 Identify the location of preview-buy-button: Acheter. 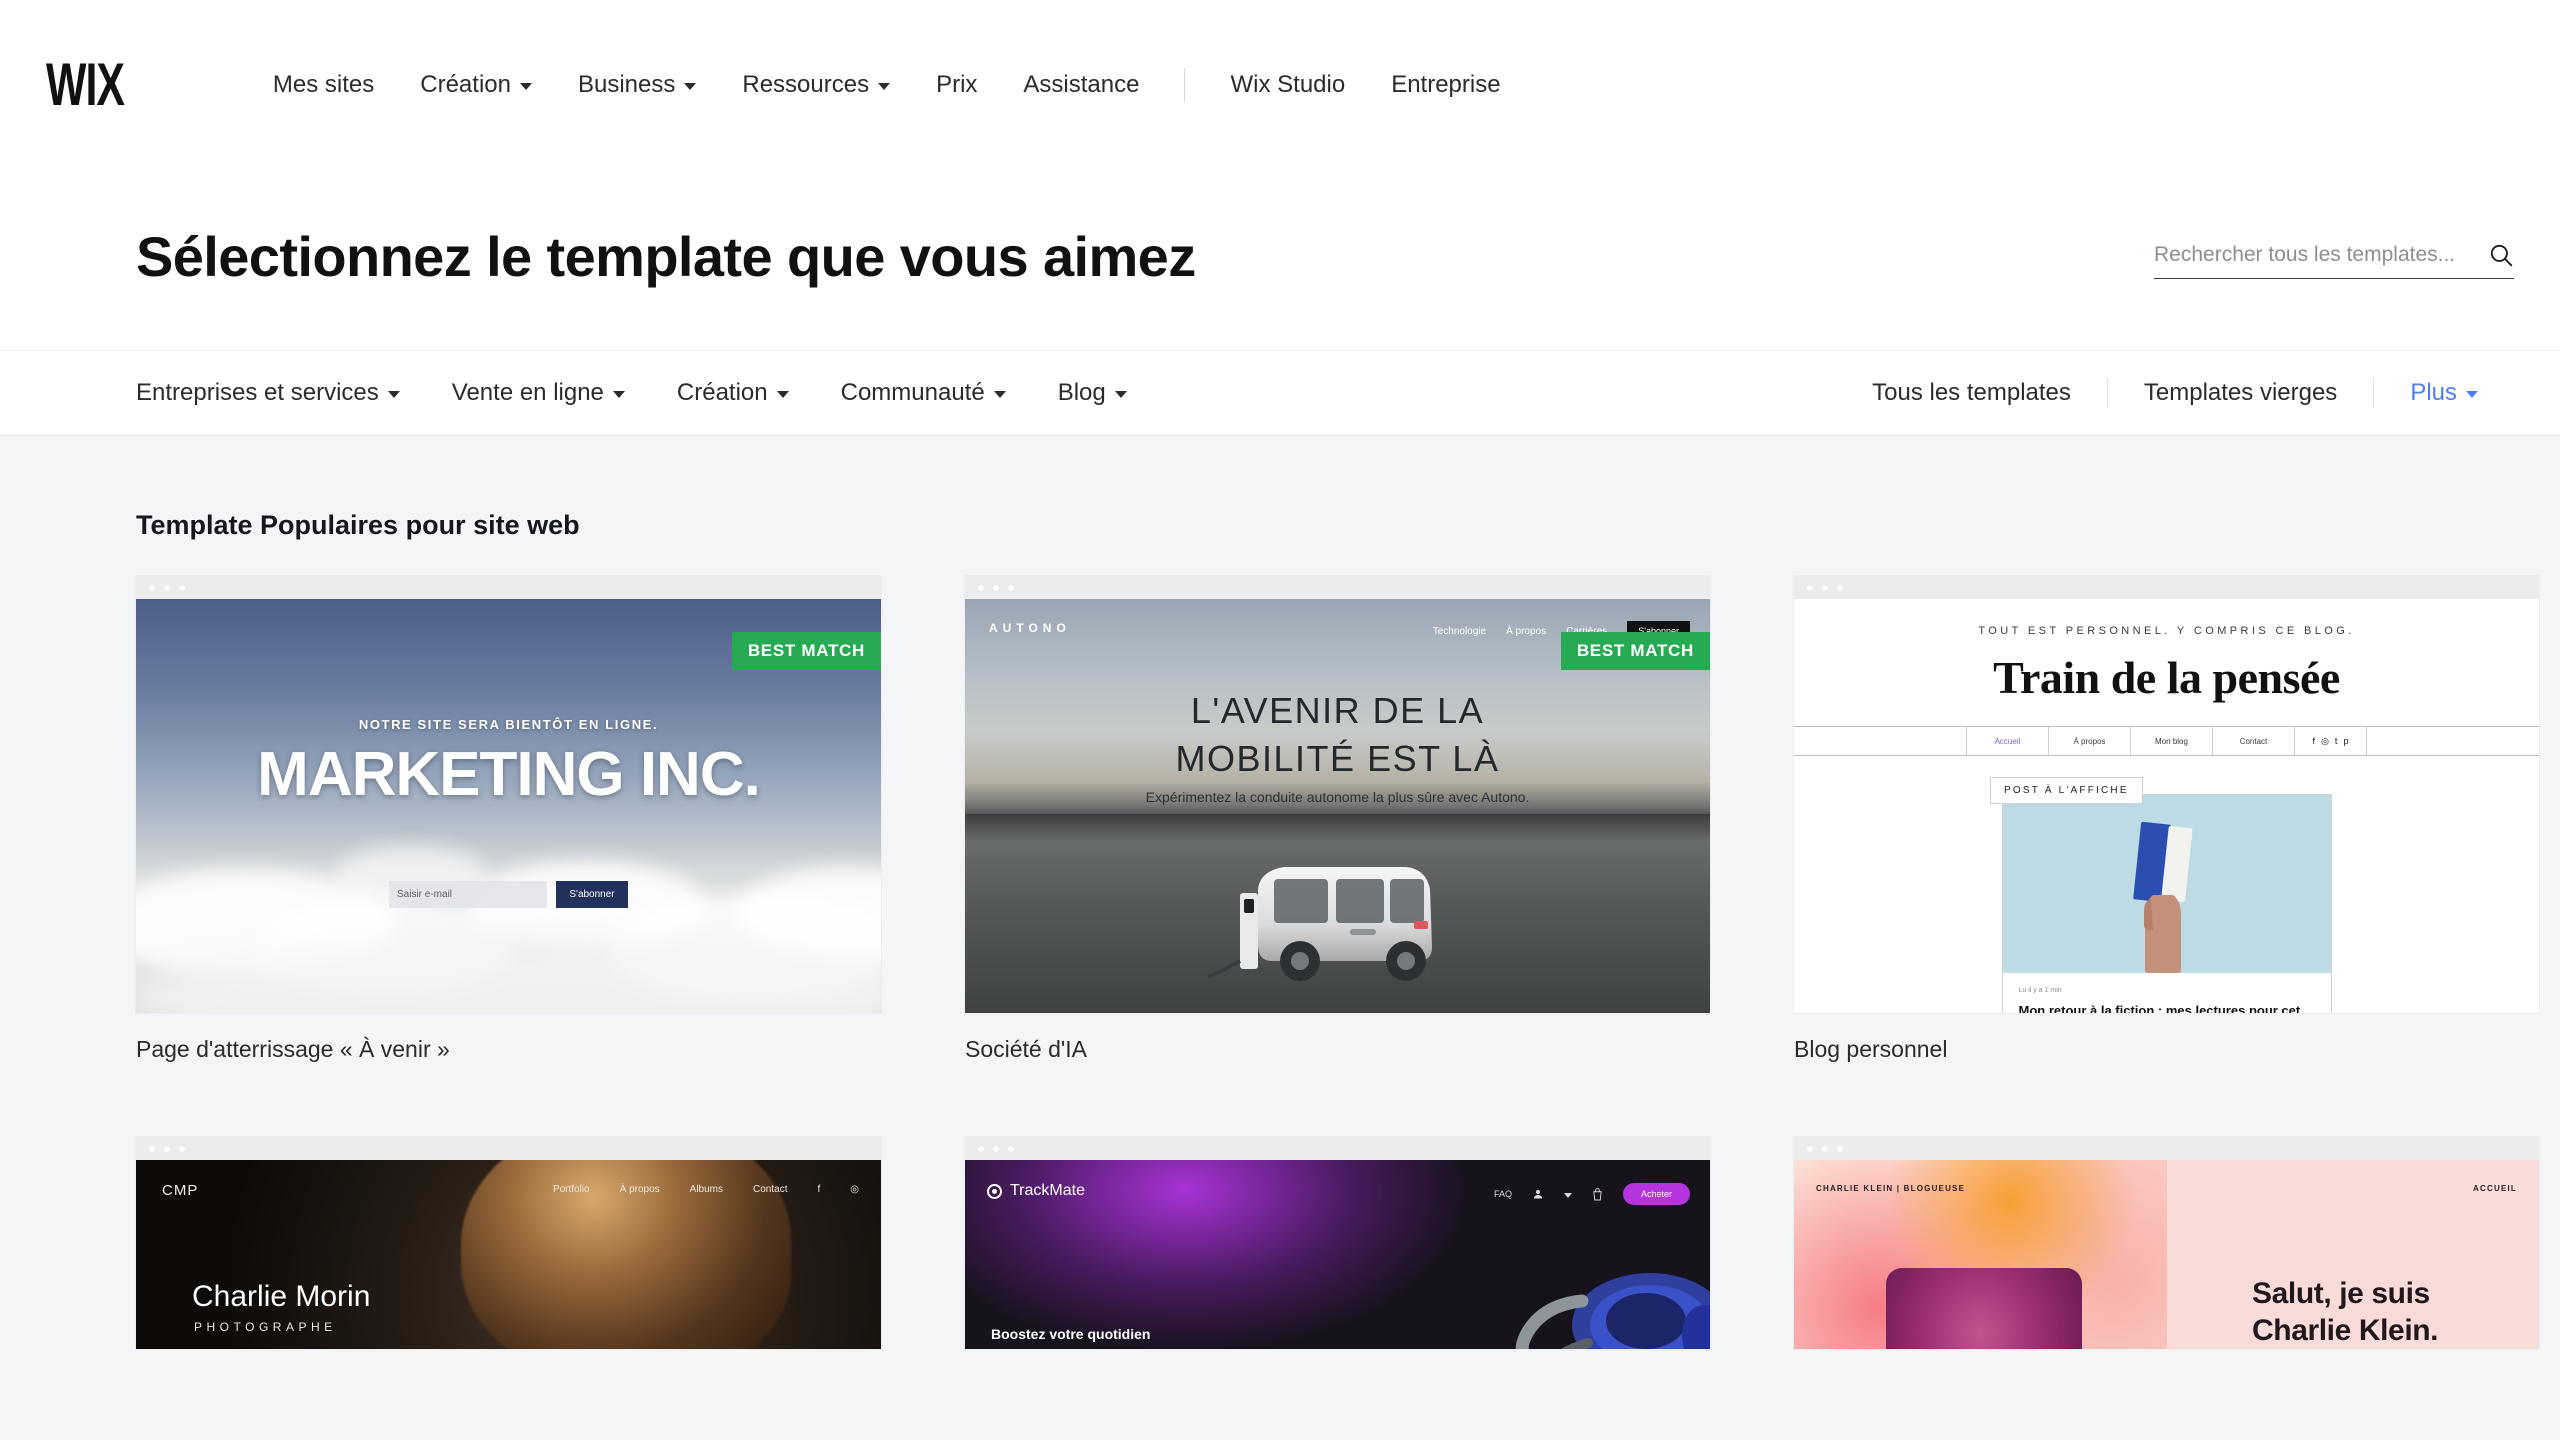
(1656, 1194).